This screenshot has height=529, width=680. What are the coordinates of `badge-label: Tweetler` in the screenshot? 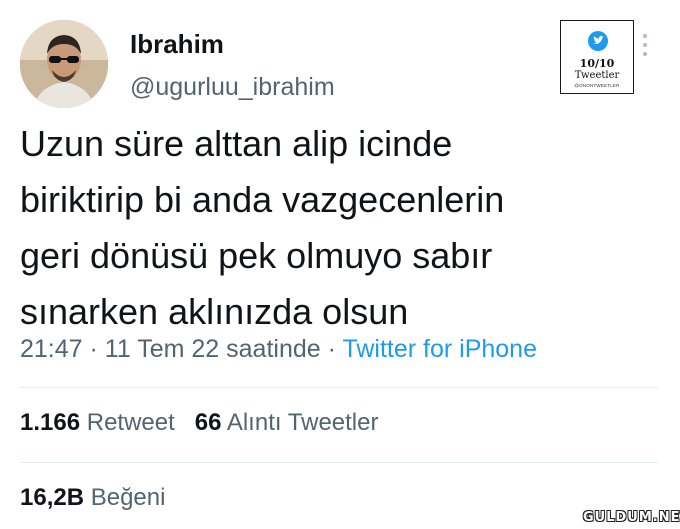 It's located at (597, 75).